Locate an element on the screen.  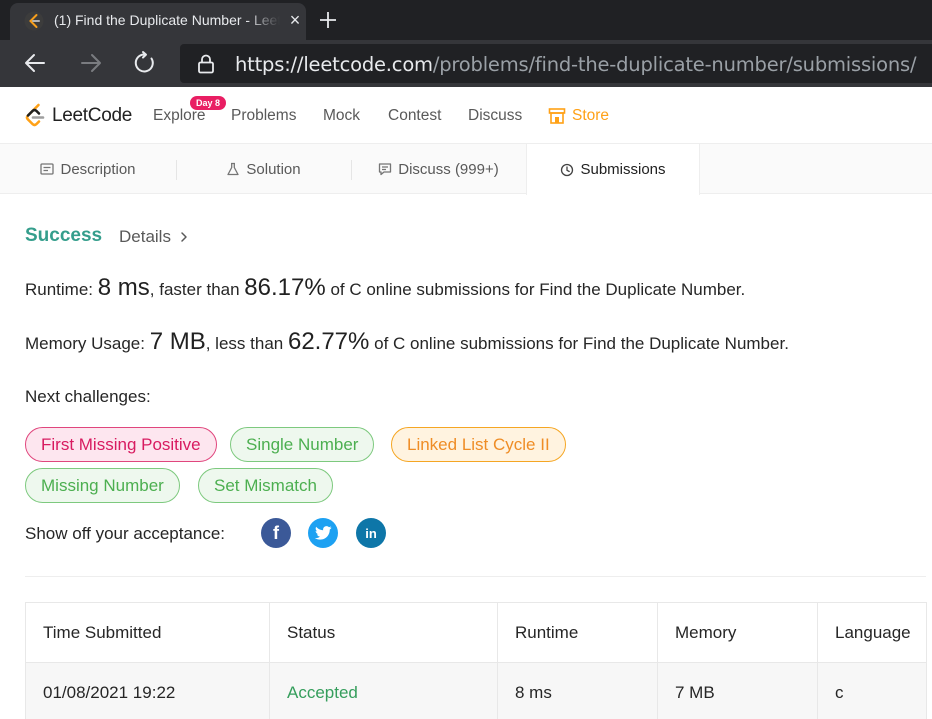
header-runtime: Runtime is located at coordinates (578, 633).